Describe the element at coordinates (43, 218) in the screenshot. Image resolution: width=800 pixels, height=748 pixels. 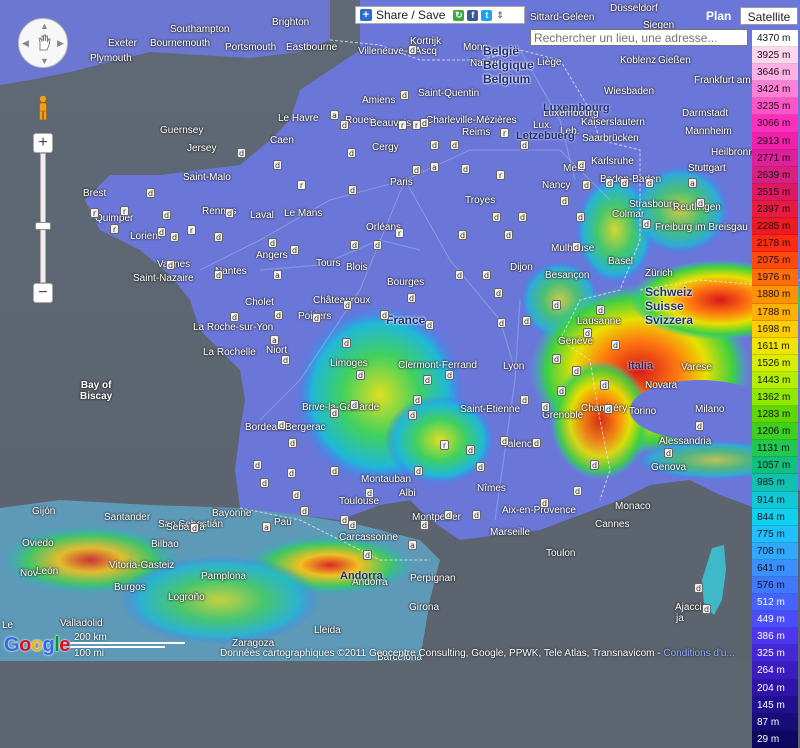
I see `zoom-slider-track` at that location.